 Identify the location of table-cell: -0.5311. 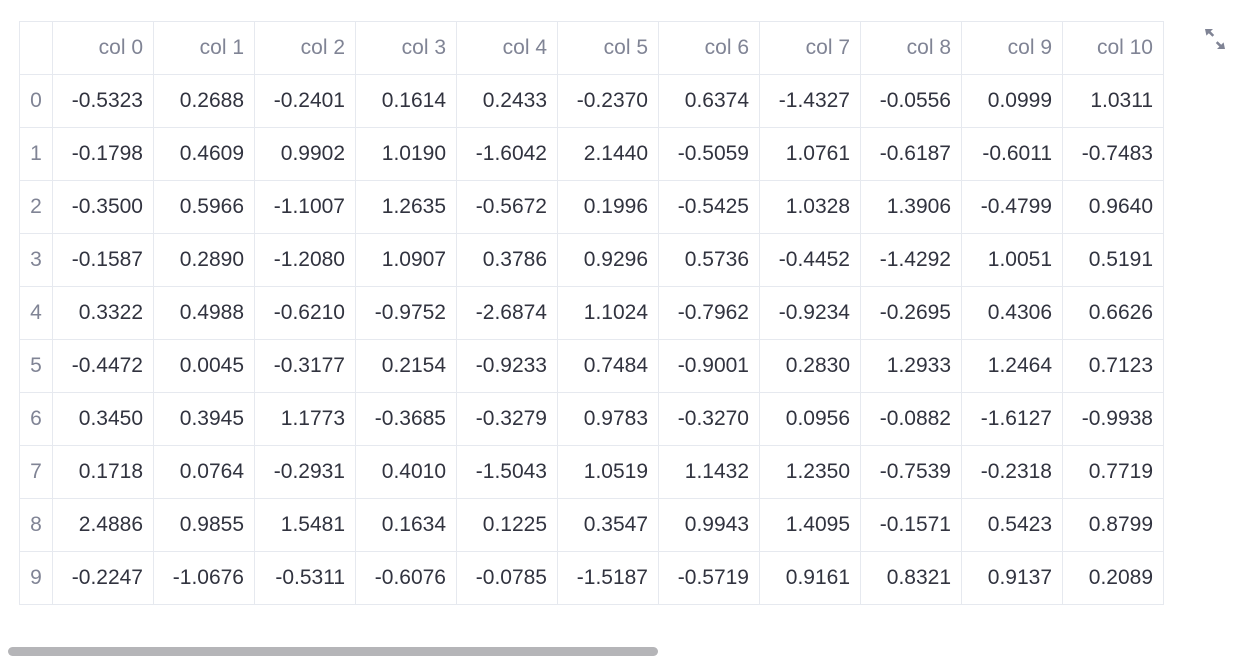
(305, 578).